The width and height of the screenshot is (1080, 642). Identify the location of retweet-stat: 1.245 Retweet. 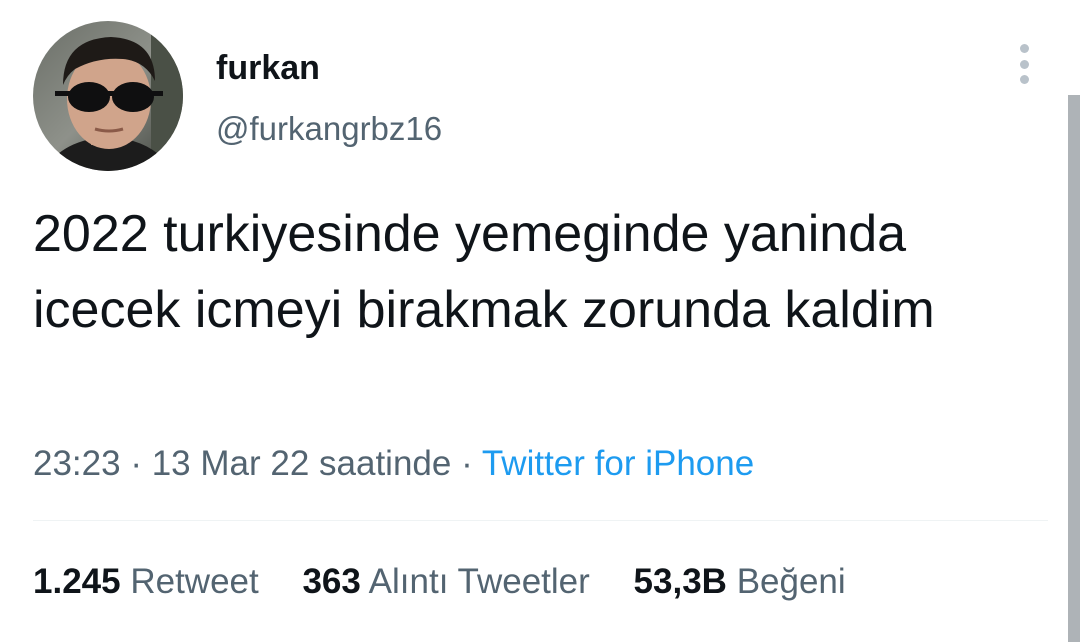
(146, 582).